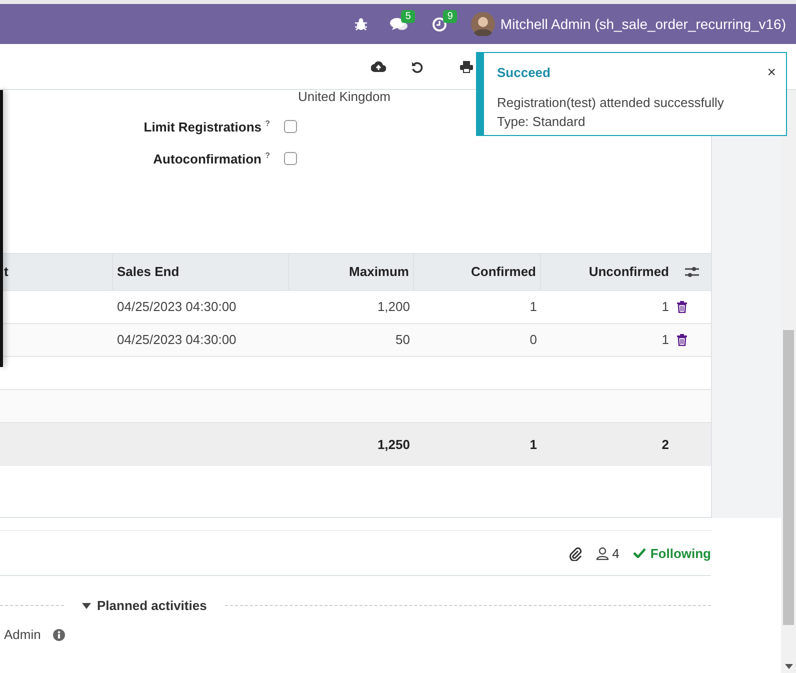  Describe the element at coordinates (86, 605) in the screenshot. I see `caret-icon` at that location.